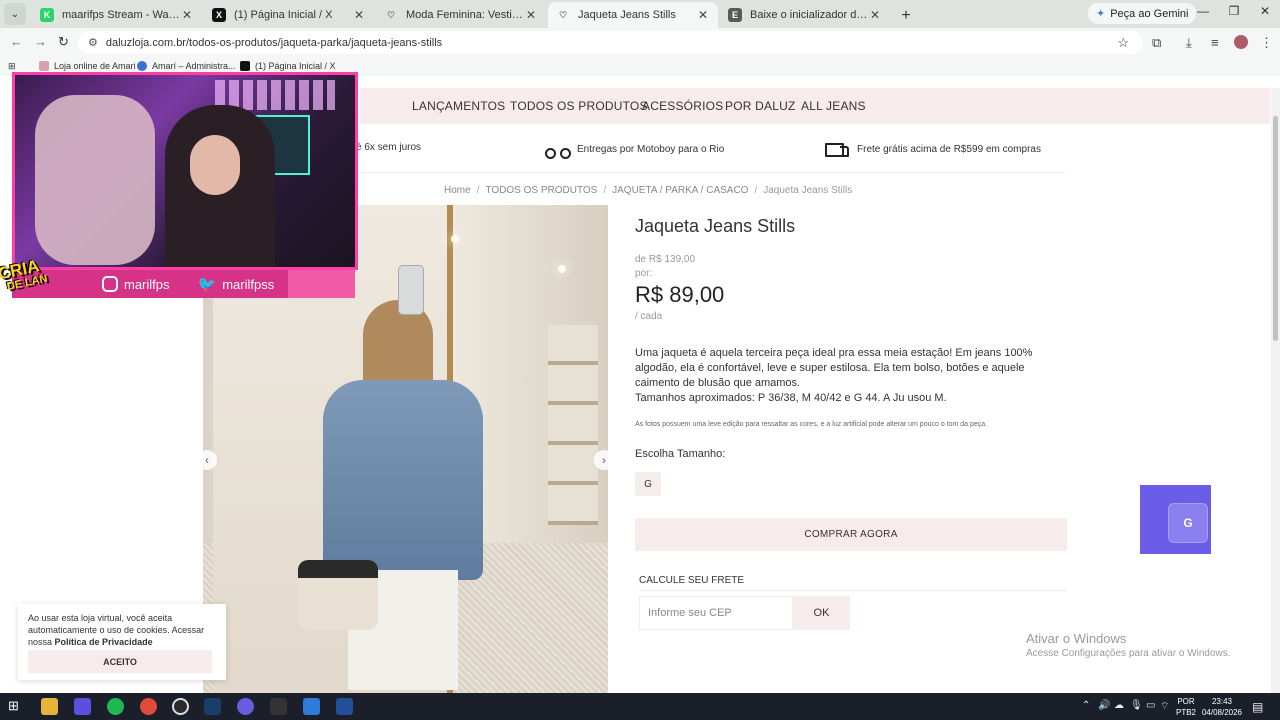 The width and height of the screenshot is (1280, 720). What do you see at coordinates (760, 106) in the screenshot?
I see `nav-link-por-daluz: POR DALUZ` at bounding box center [760, 106].